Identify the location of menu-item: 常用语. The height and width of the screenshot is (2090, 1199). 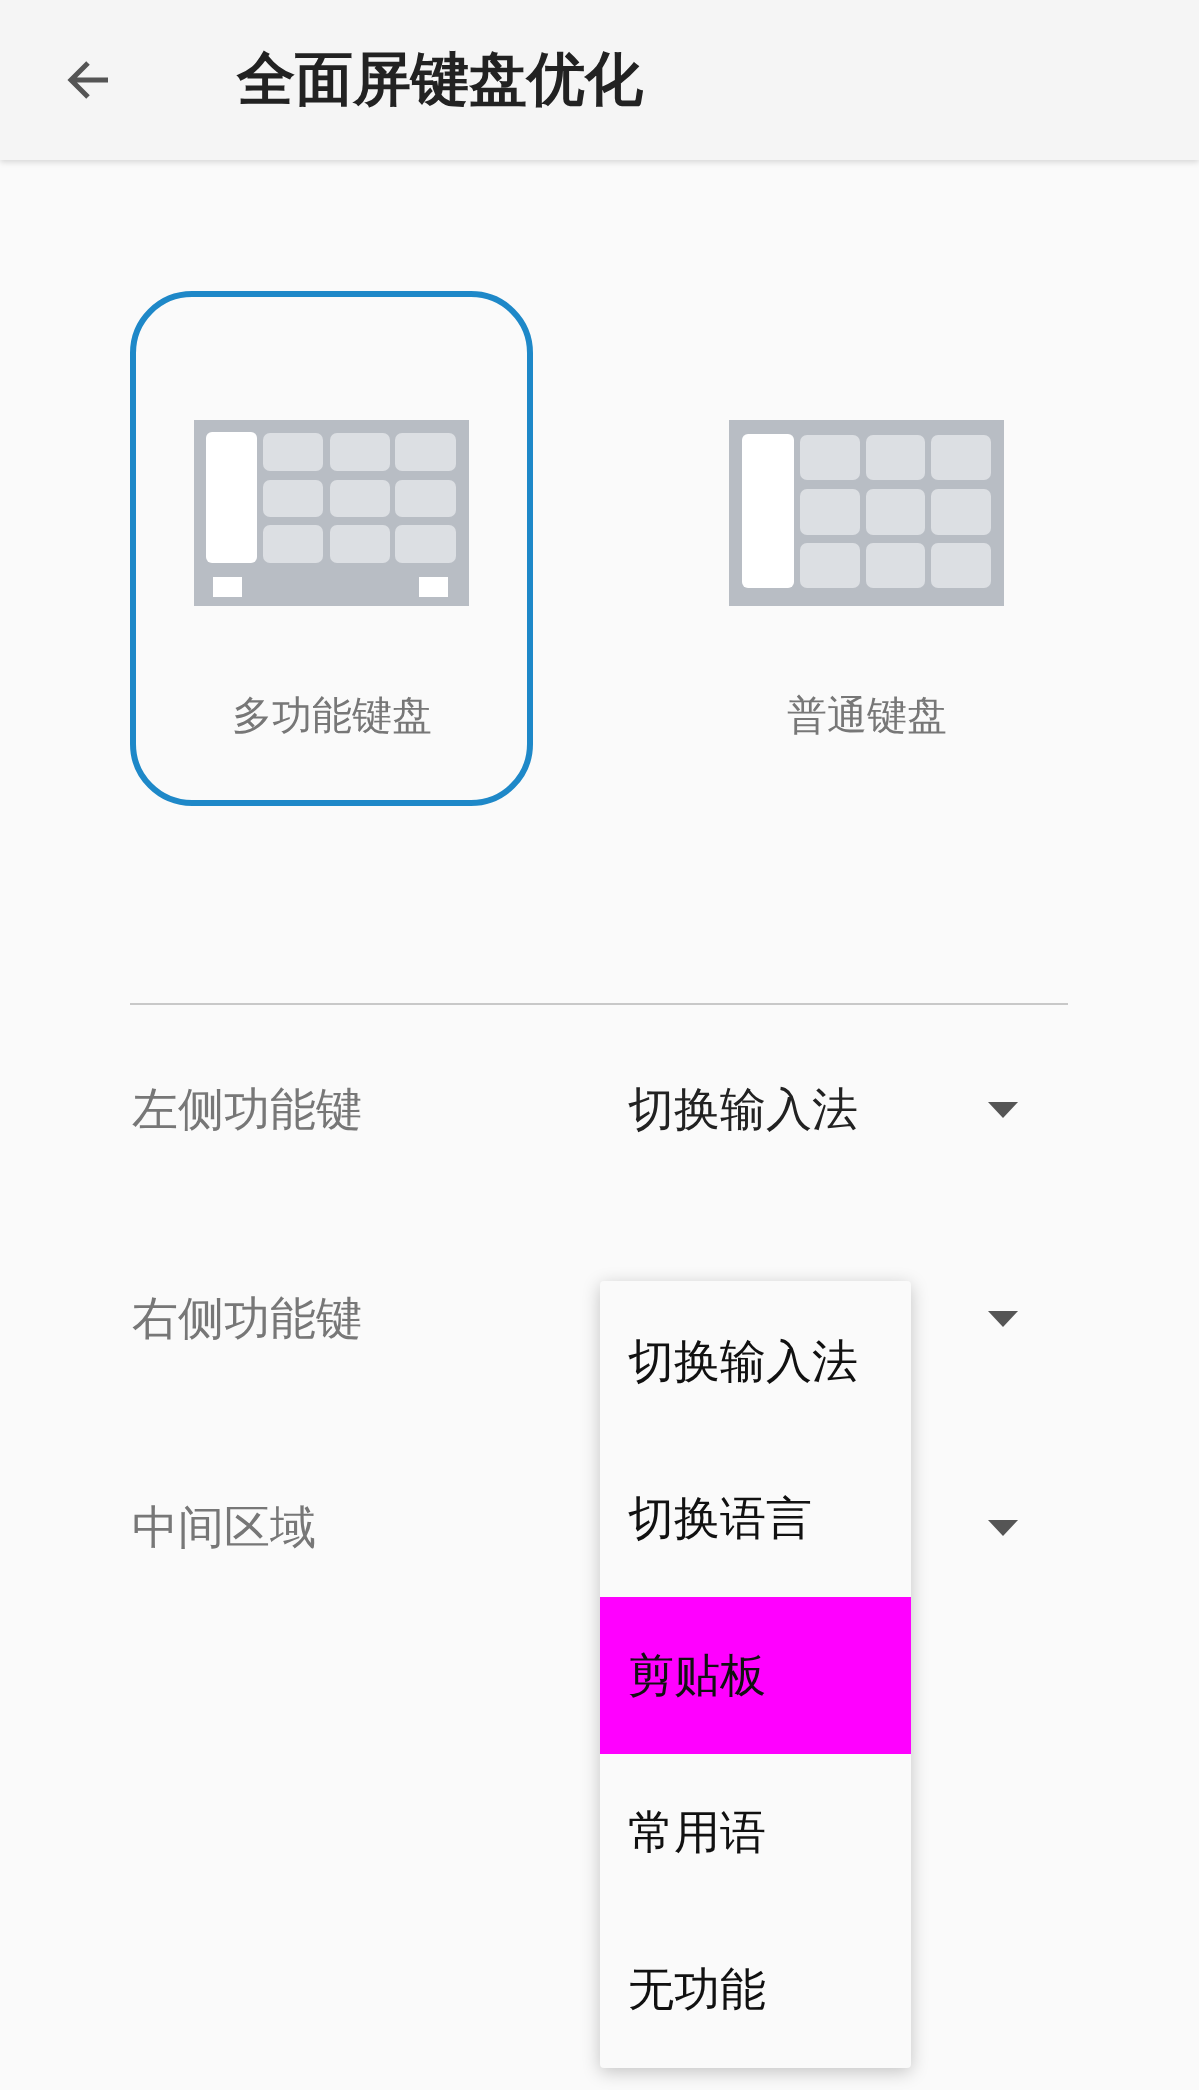
(755, 1832).